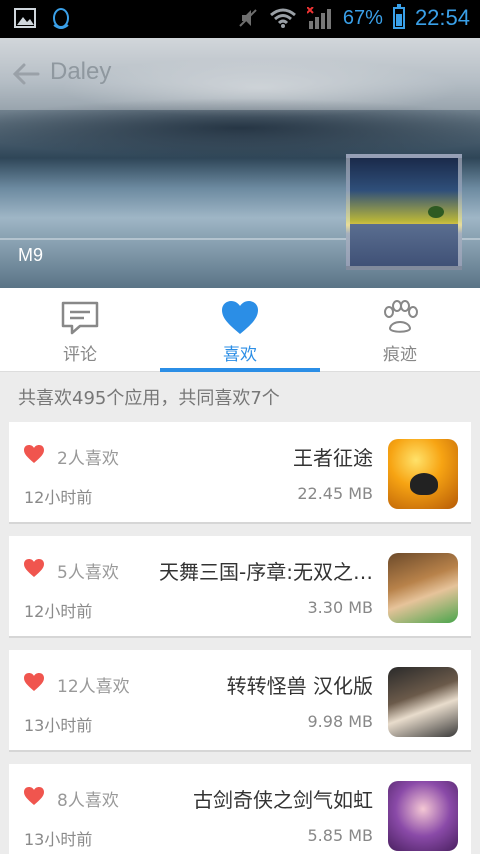  What do you see at coordinates (340, 835) in the screenshot?
I see `app-size: 5.85 MB` at bounding box center [340, 835].